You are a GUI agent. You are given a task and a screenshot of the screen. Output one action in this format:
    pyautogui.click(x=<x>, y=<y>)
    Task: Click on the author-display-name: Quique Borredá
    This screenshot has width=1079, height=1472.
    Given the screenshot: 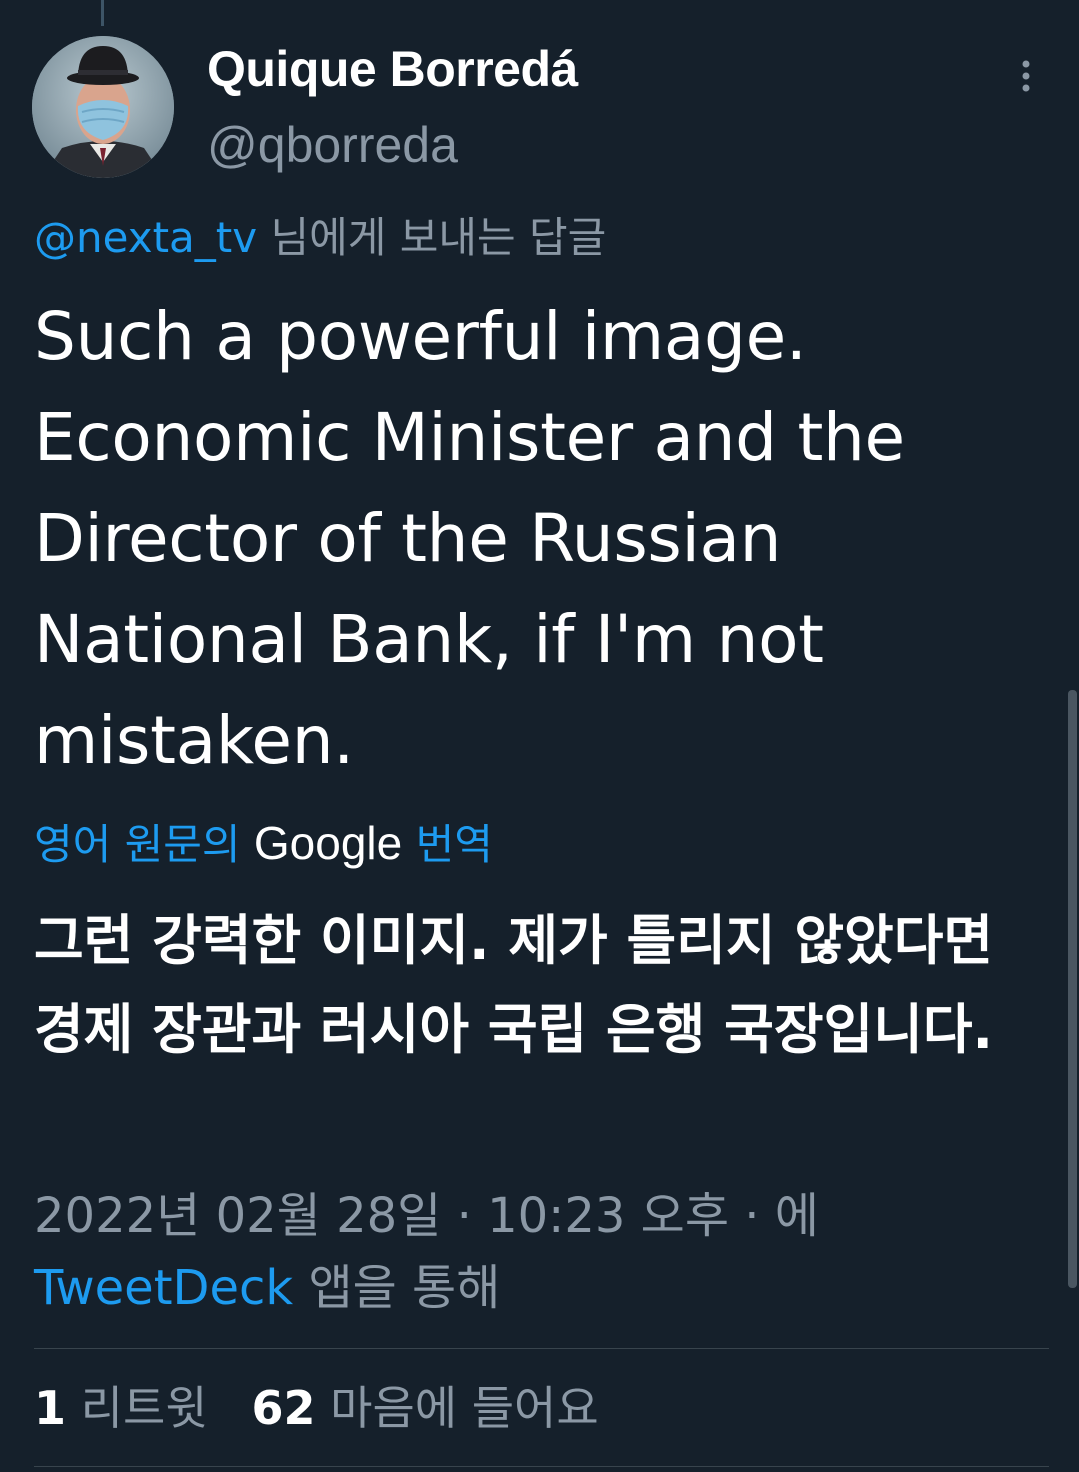 What is the action you would take?
    pyautogui.click(x=392, y=69)
    